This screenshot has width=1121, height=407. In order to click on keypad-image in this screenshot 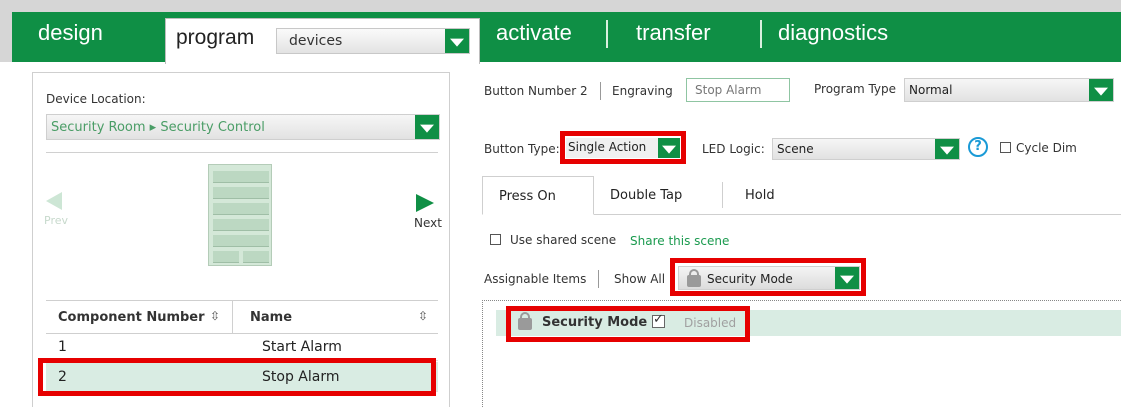, I will do `click(240, 215)`.